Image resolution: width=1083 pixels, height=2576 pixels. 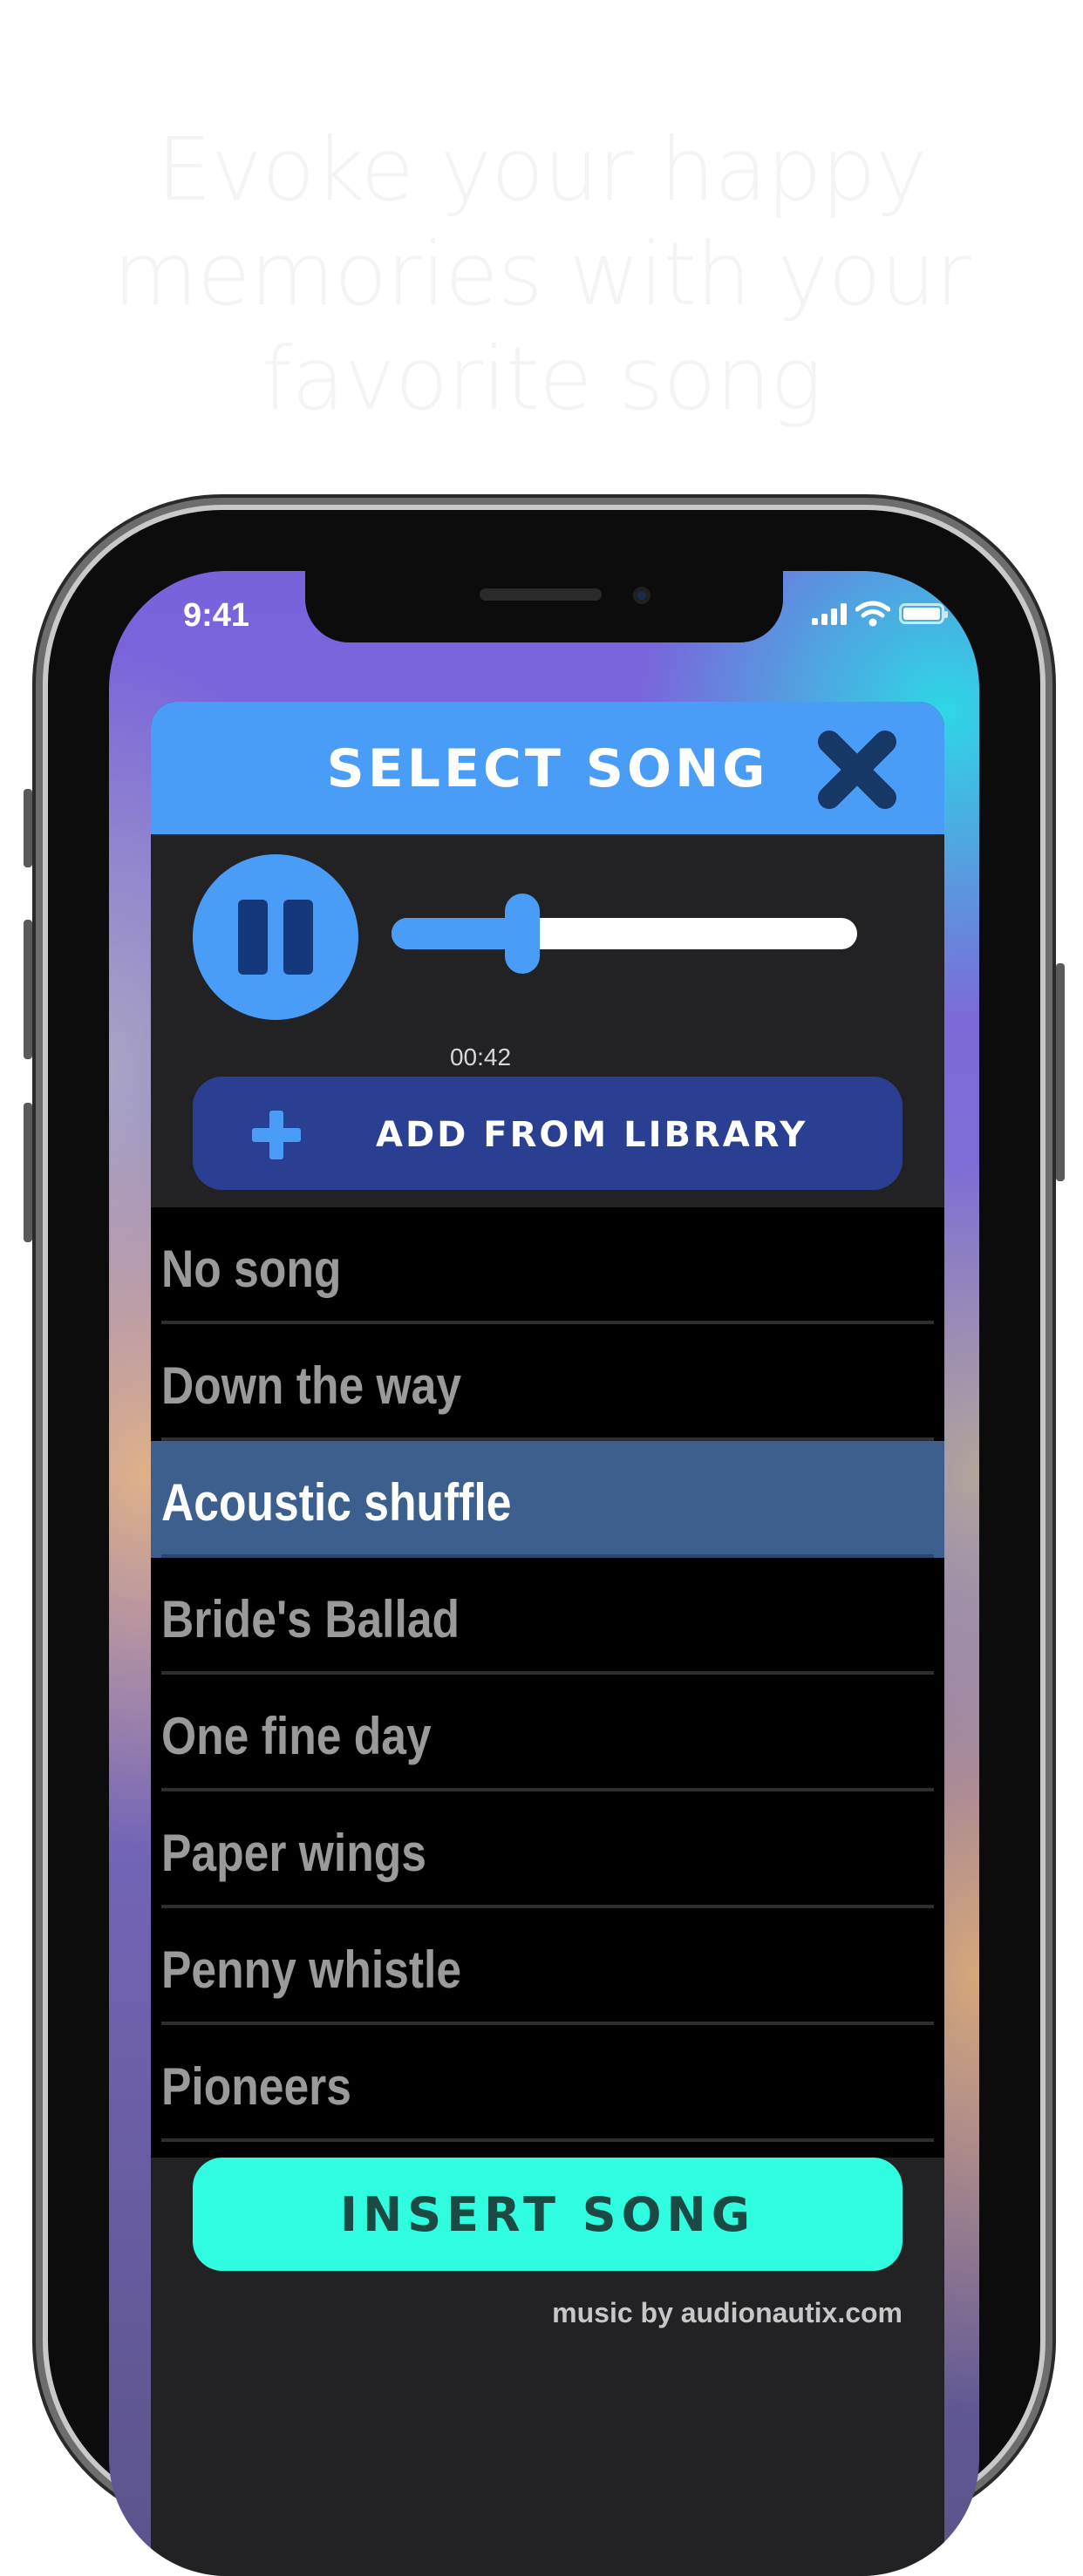 What do you see at coordinates (547, 1382) in the screenshot?
I see `song-list-item: Down the way` at bounding box center [547, 1382].